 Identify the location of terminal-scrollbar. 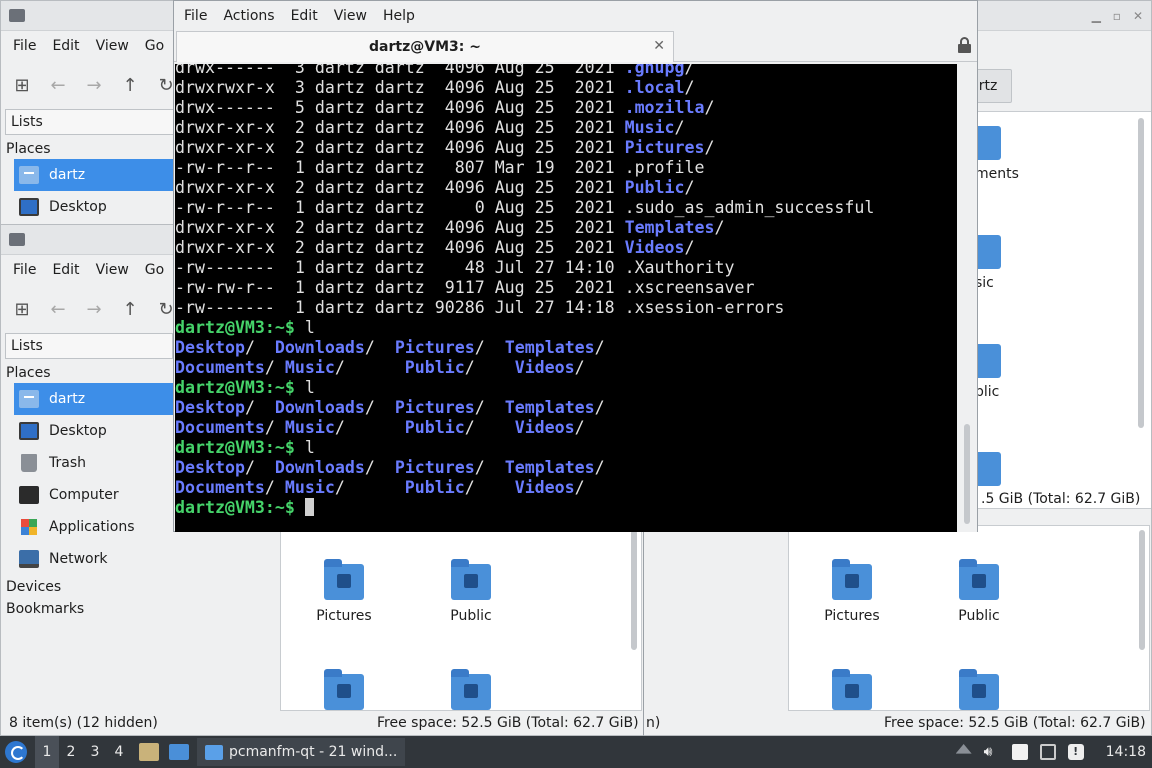
(967, 298).